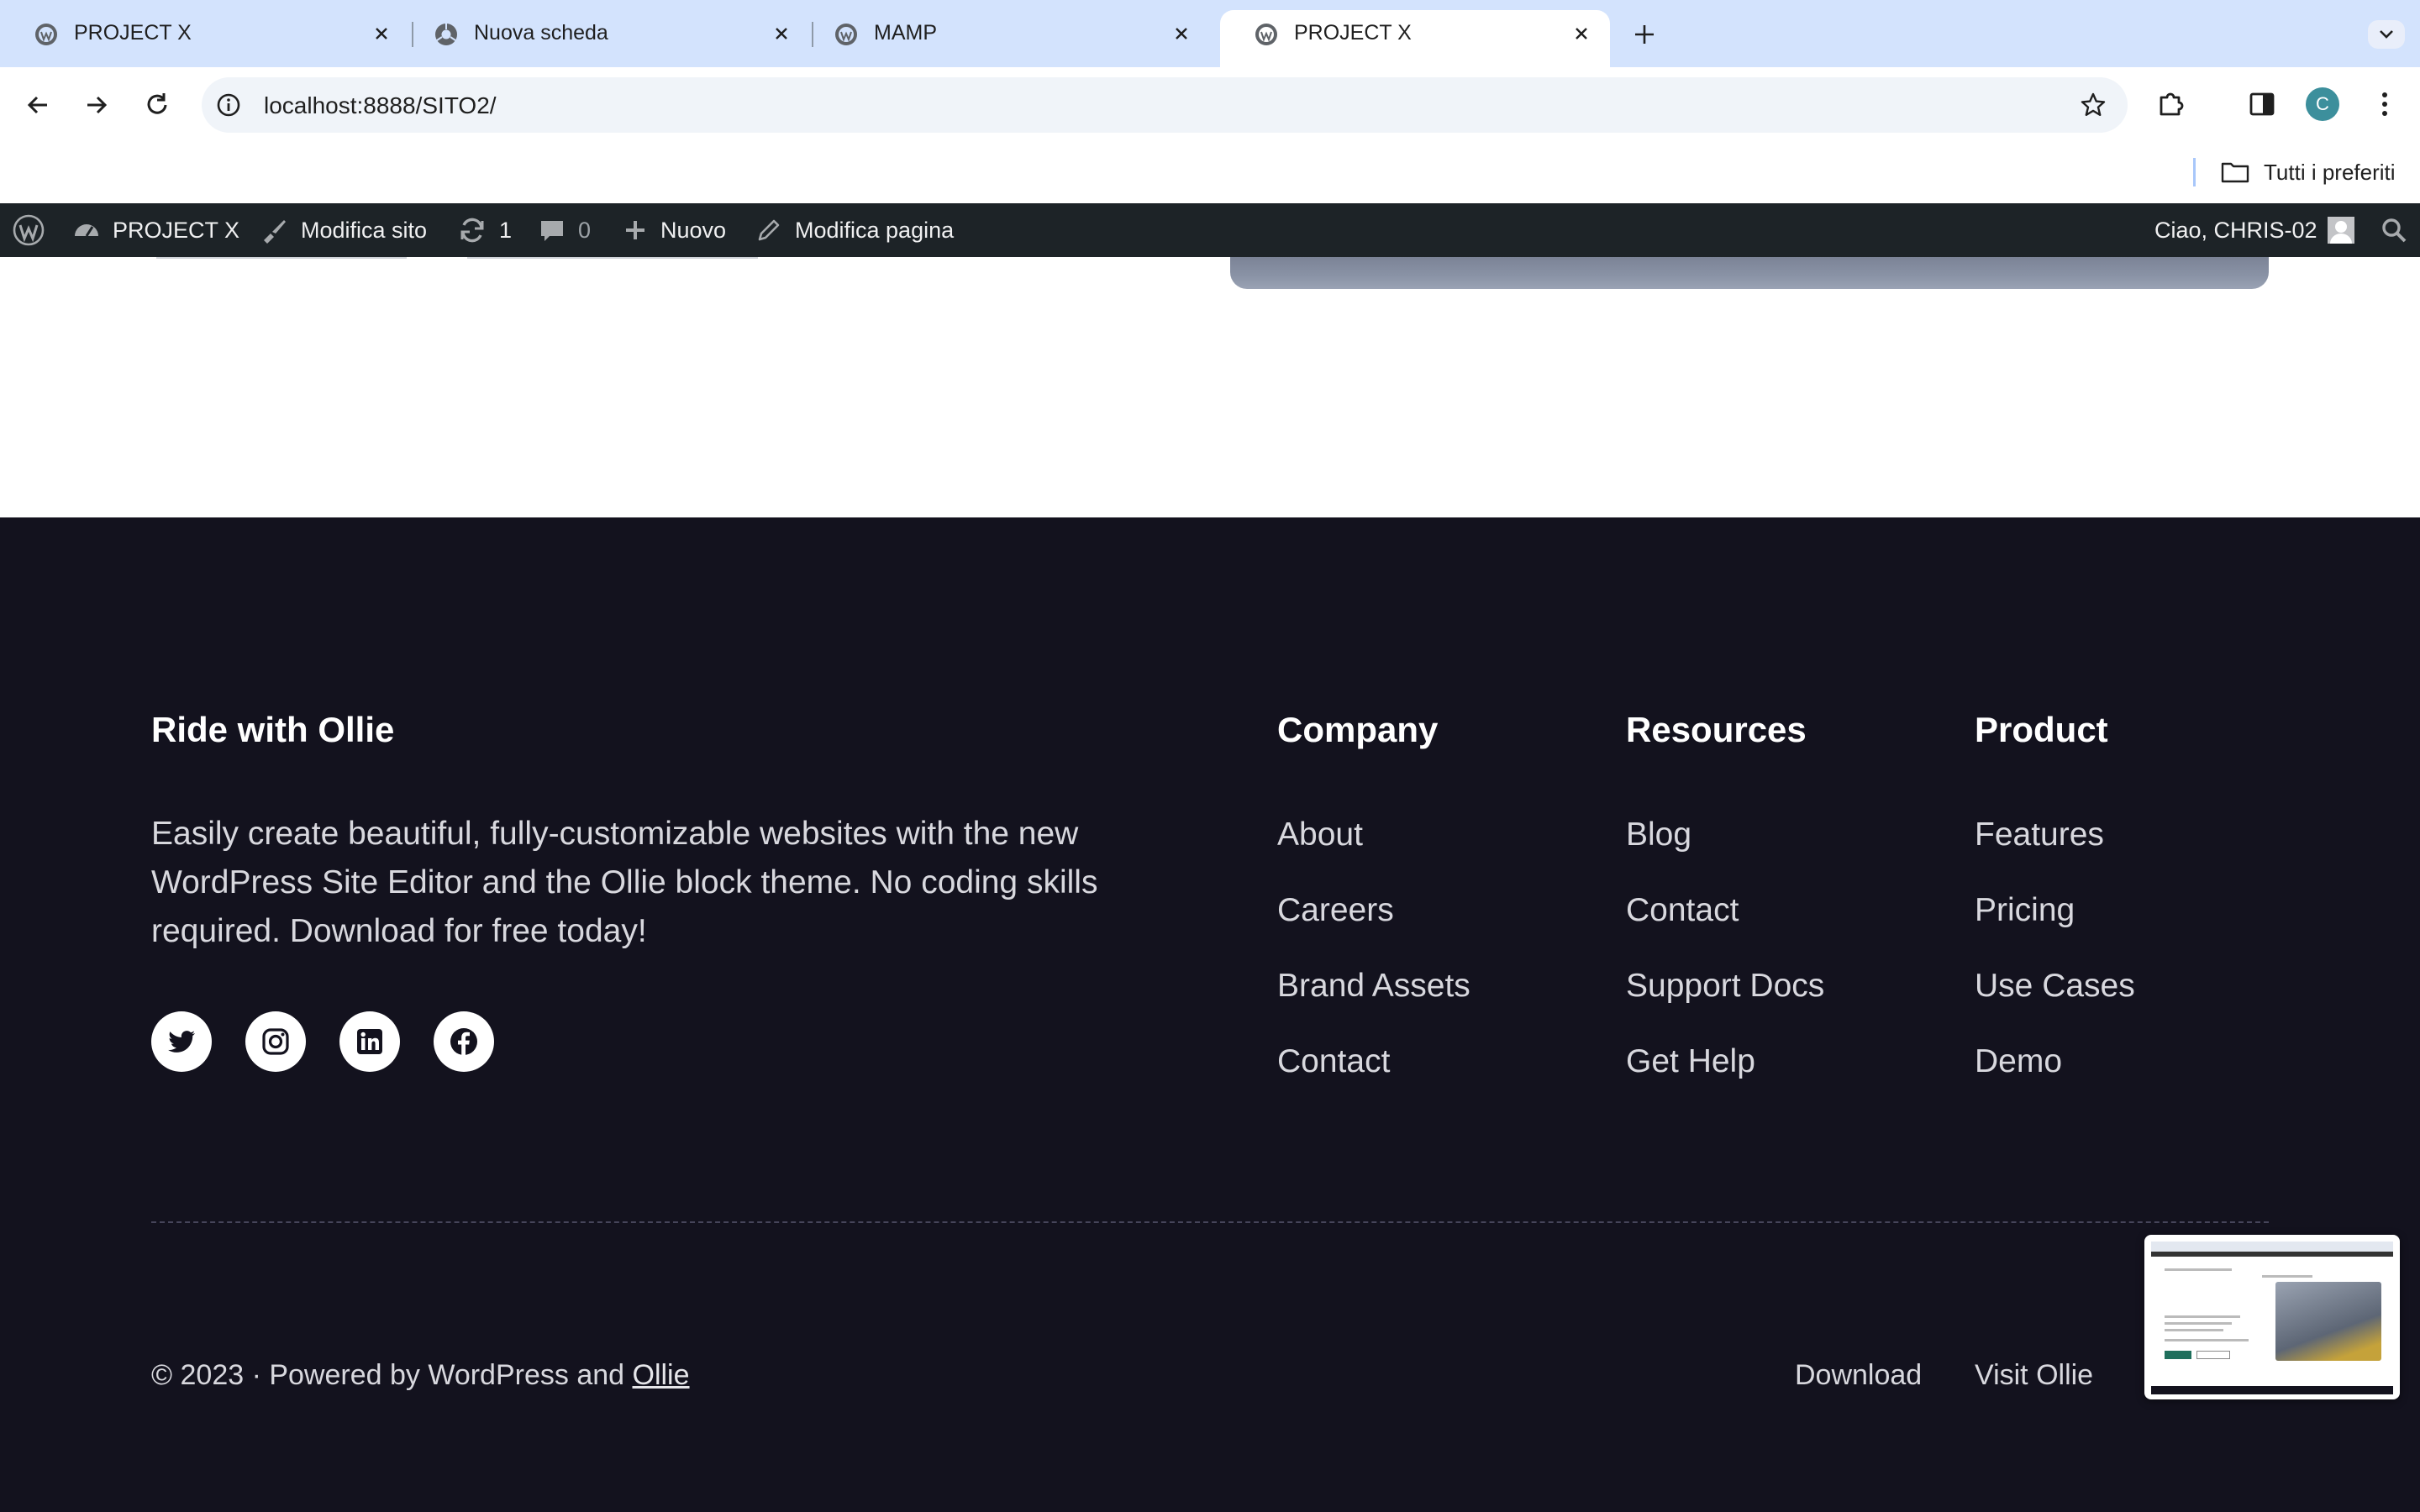 The image size is (2420, 1512). I want to click on twitter-link, so click(181, 1041).